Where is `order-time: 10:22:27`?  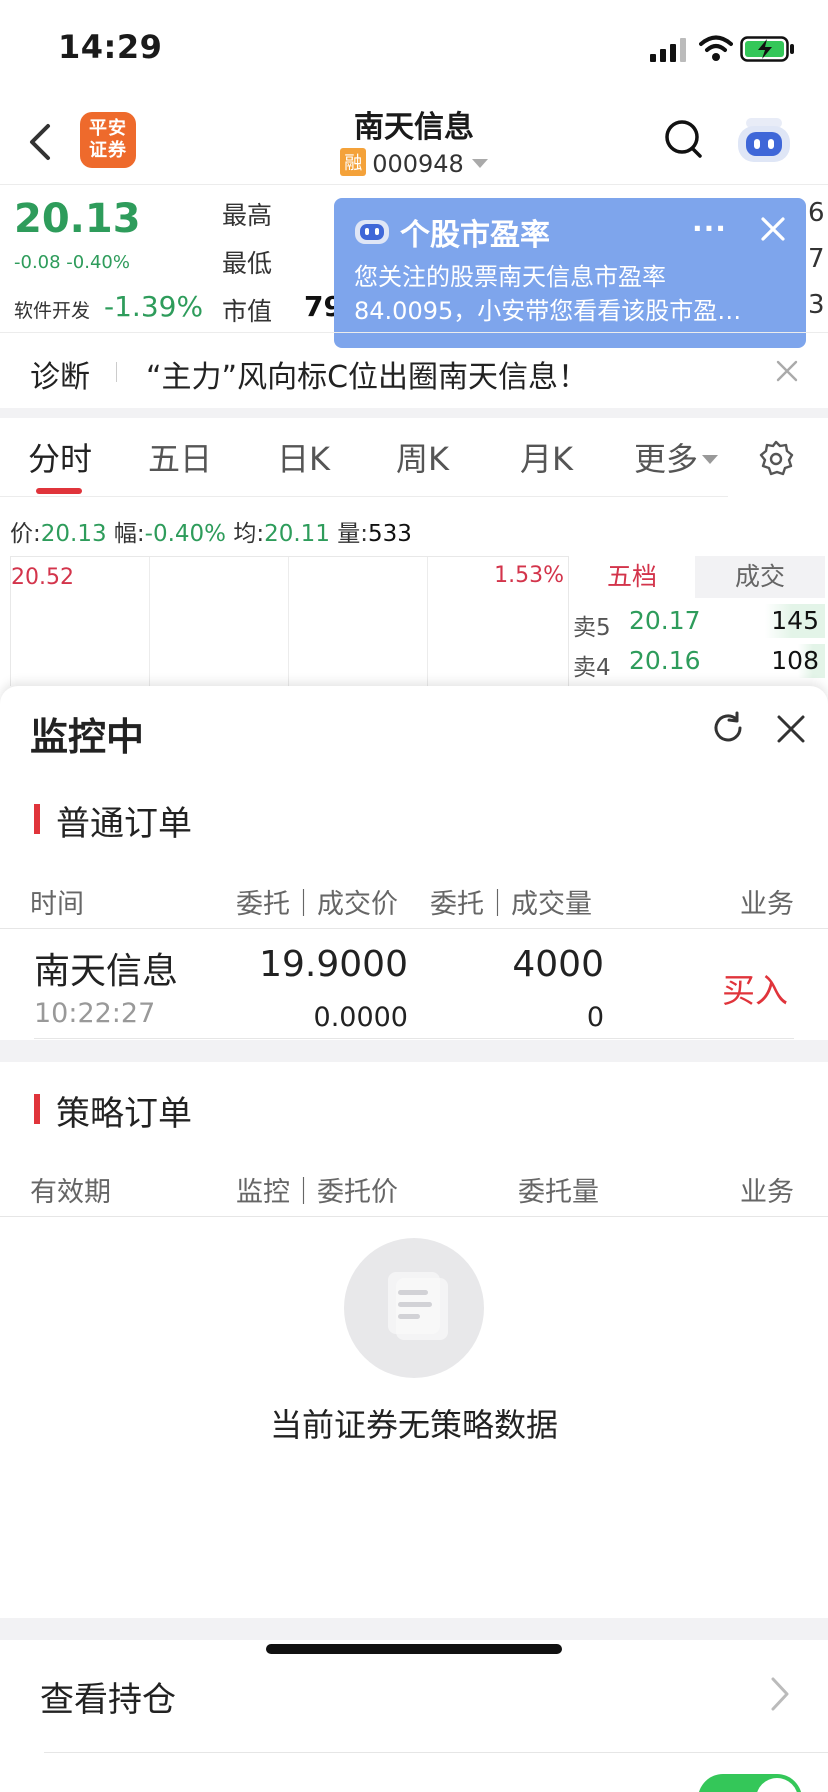
order-time: 10:22:27 is located at coordinates (95, 1013).